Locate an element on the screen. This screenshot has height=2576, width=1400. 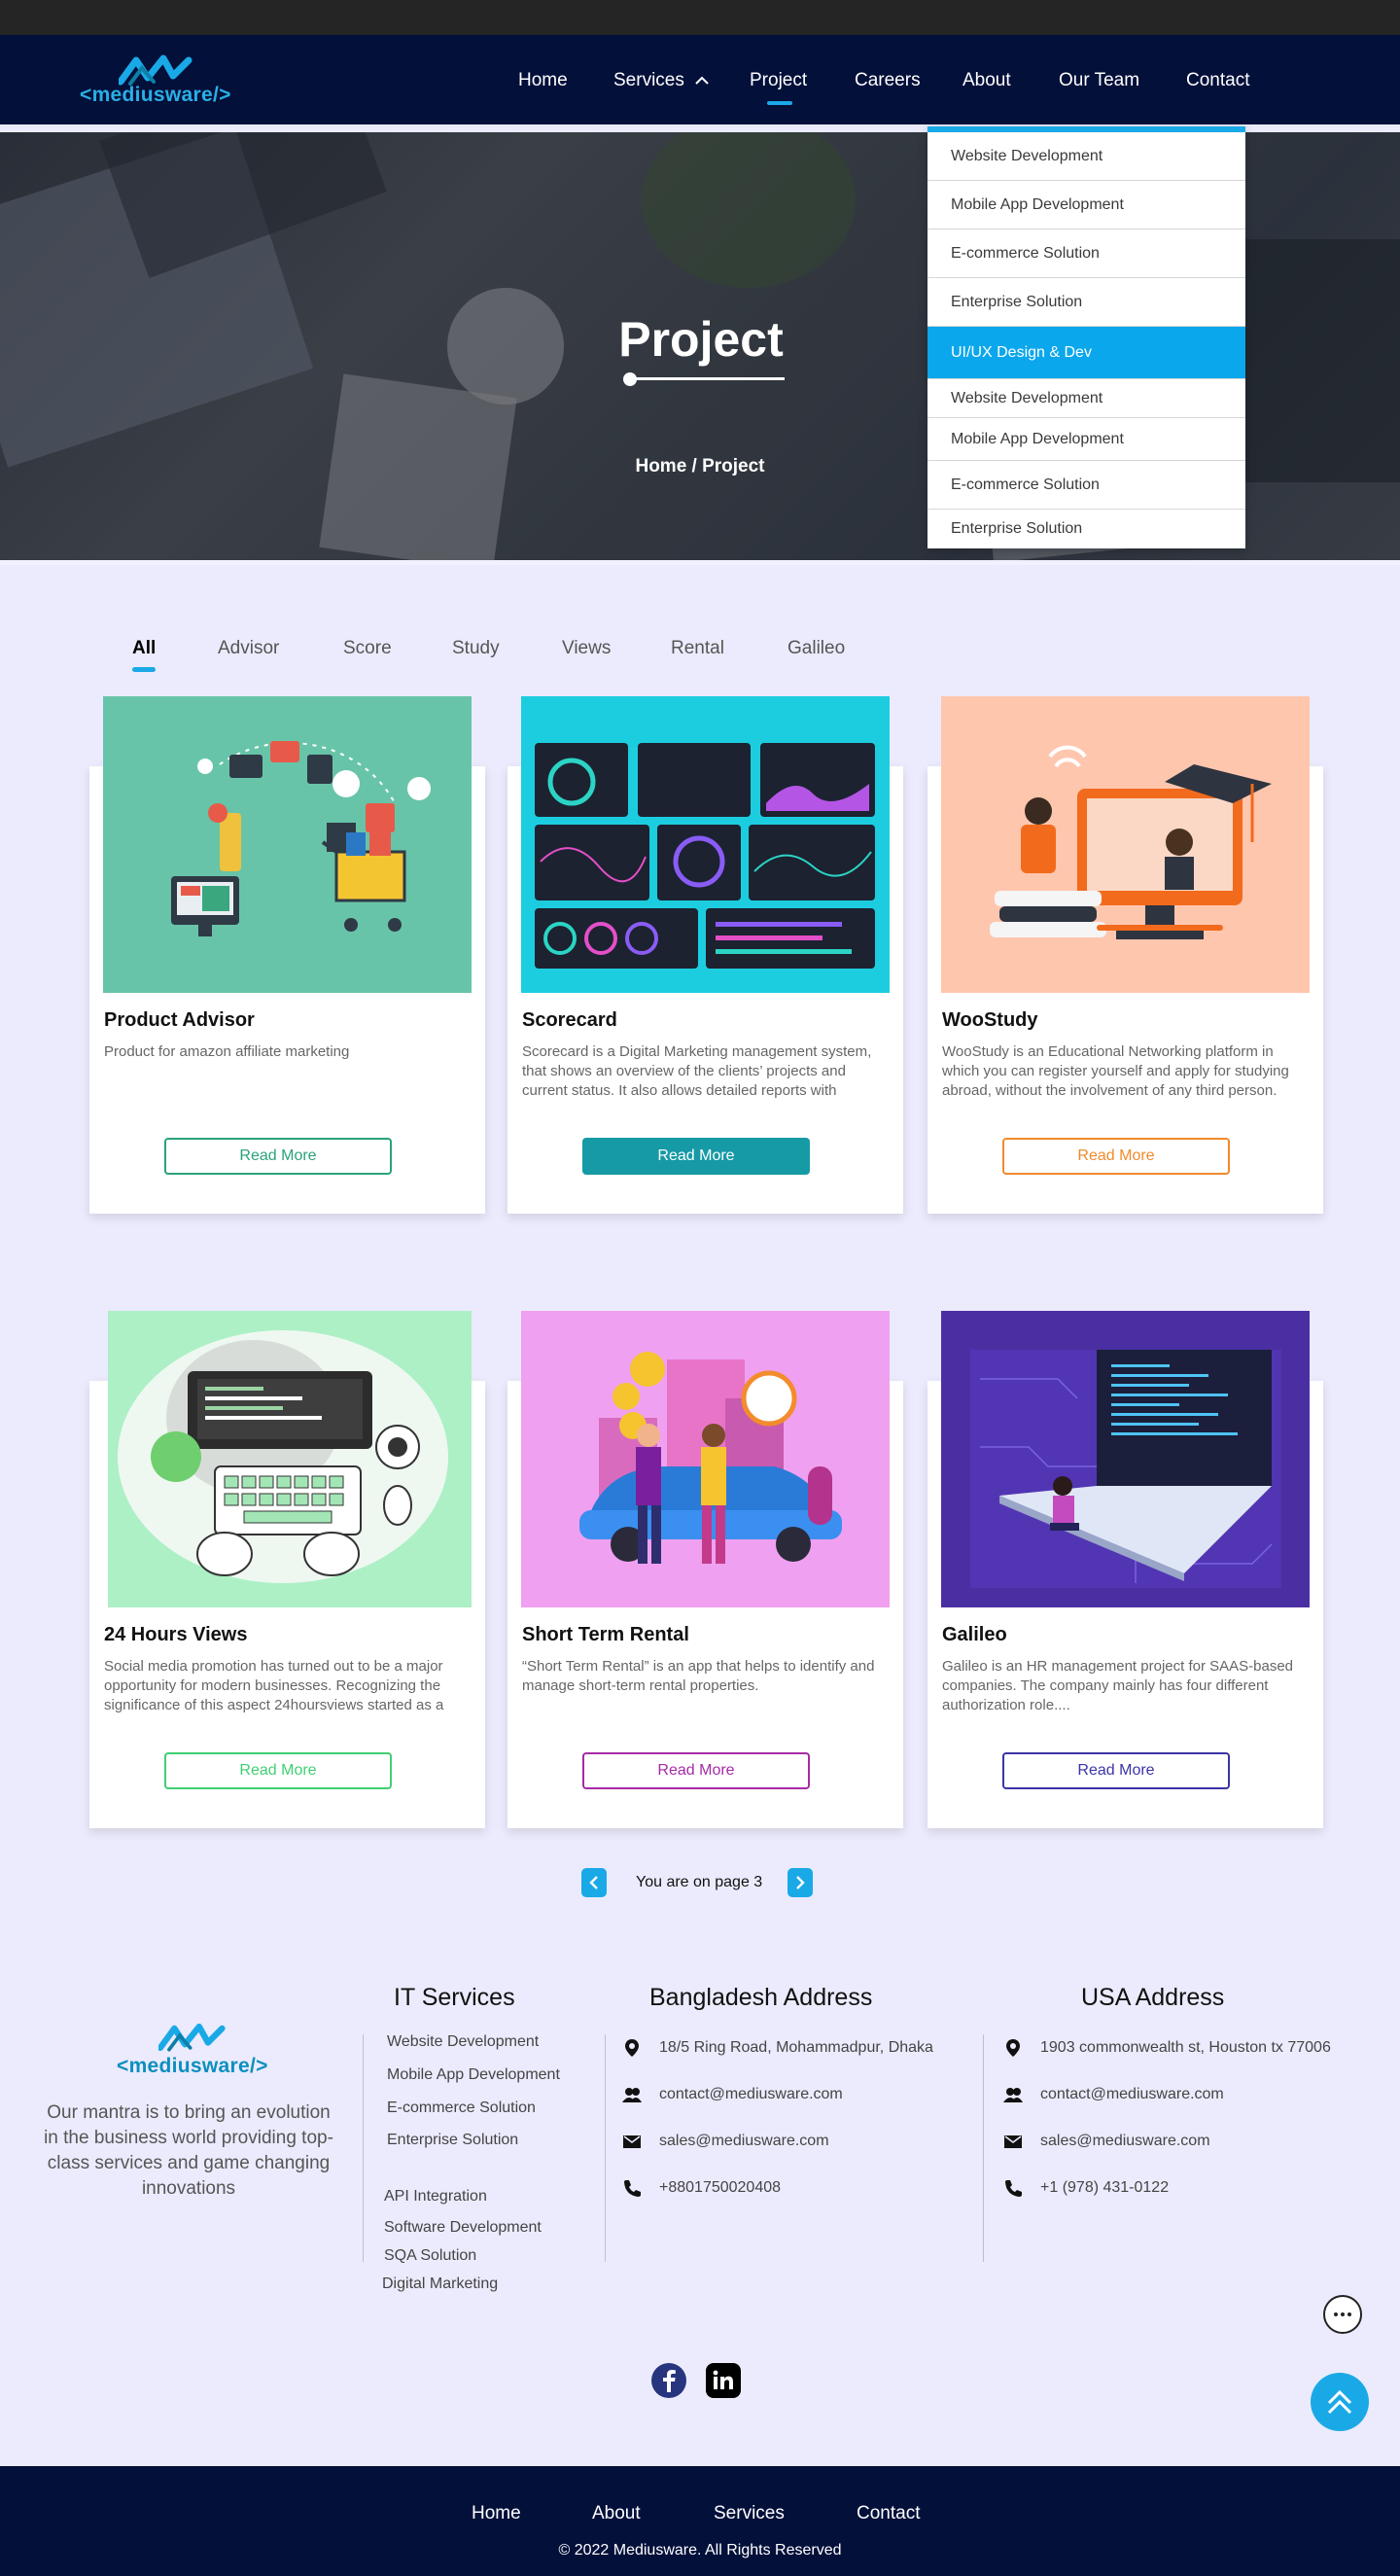
filter-tab-study: Study is located at coordinates (476, 648).